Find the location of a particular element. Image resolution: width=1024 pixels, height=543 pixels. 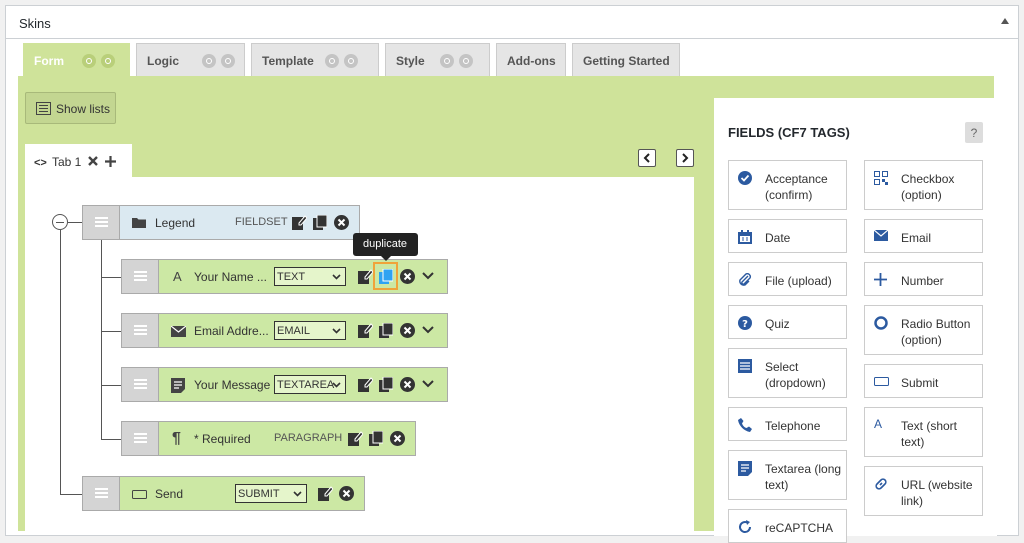

field-label: Number is located at coordinates (922, 281).